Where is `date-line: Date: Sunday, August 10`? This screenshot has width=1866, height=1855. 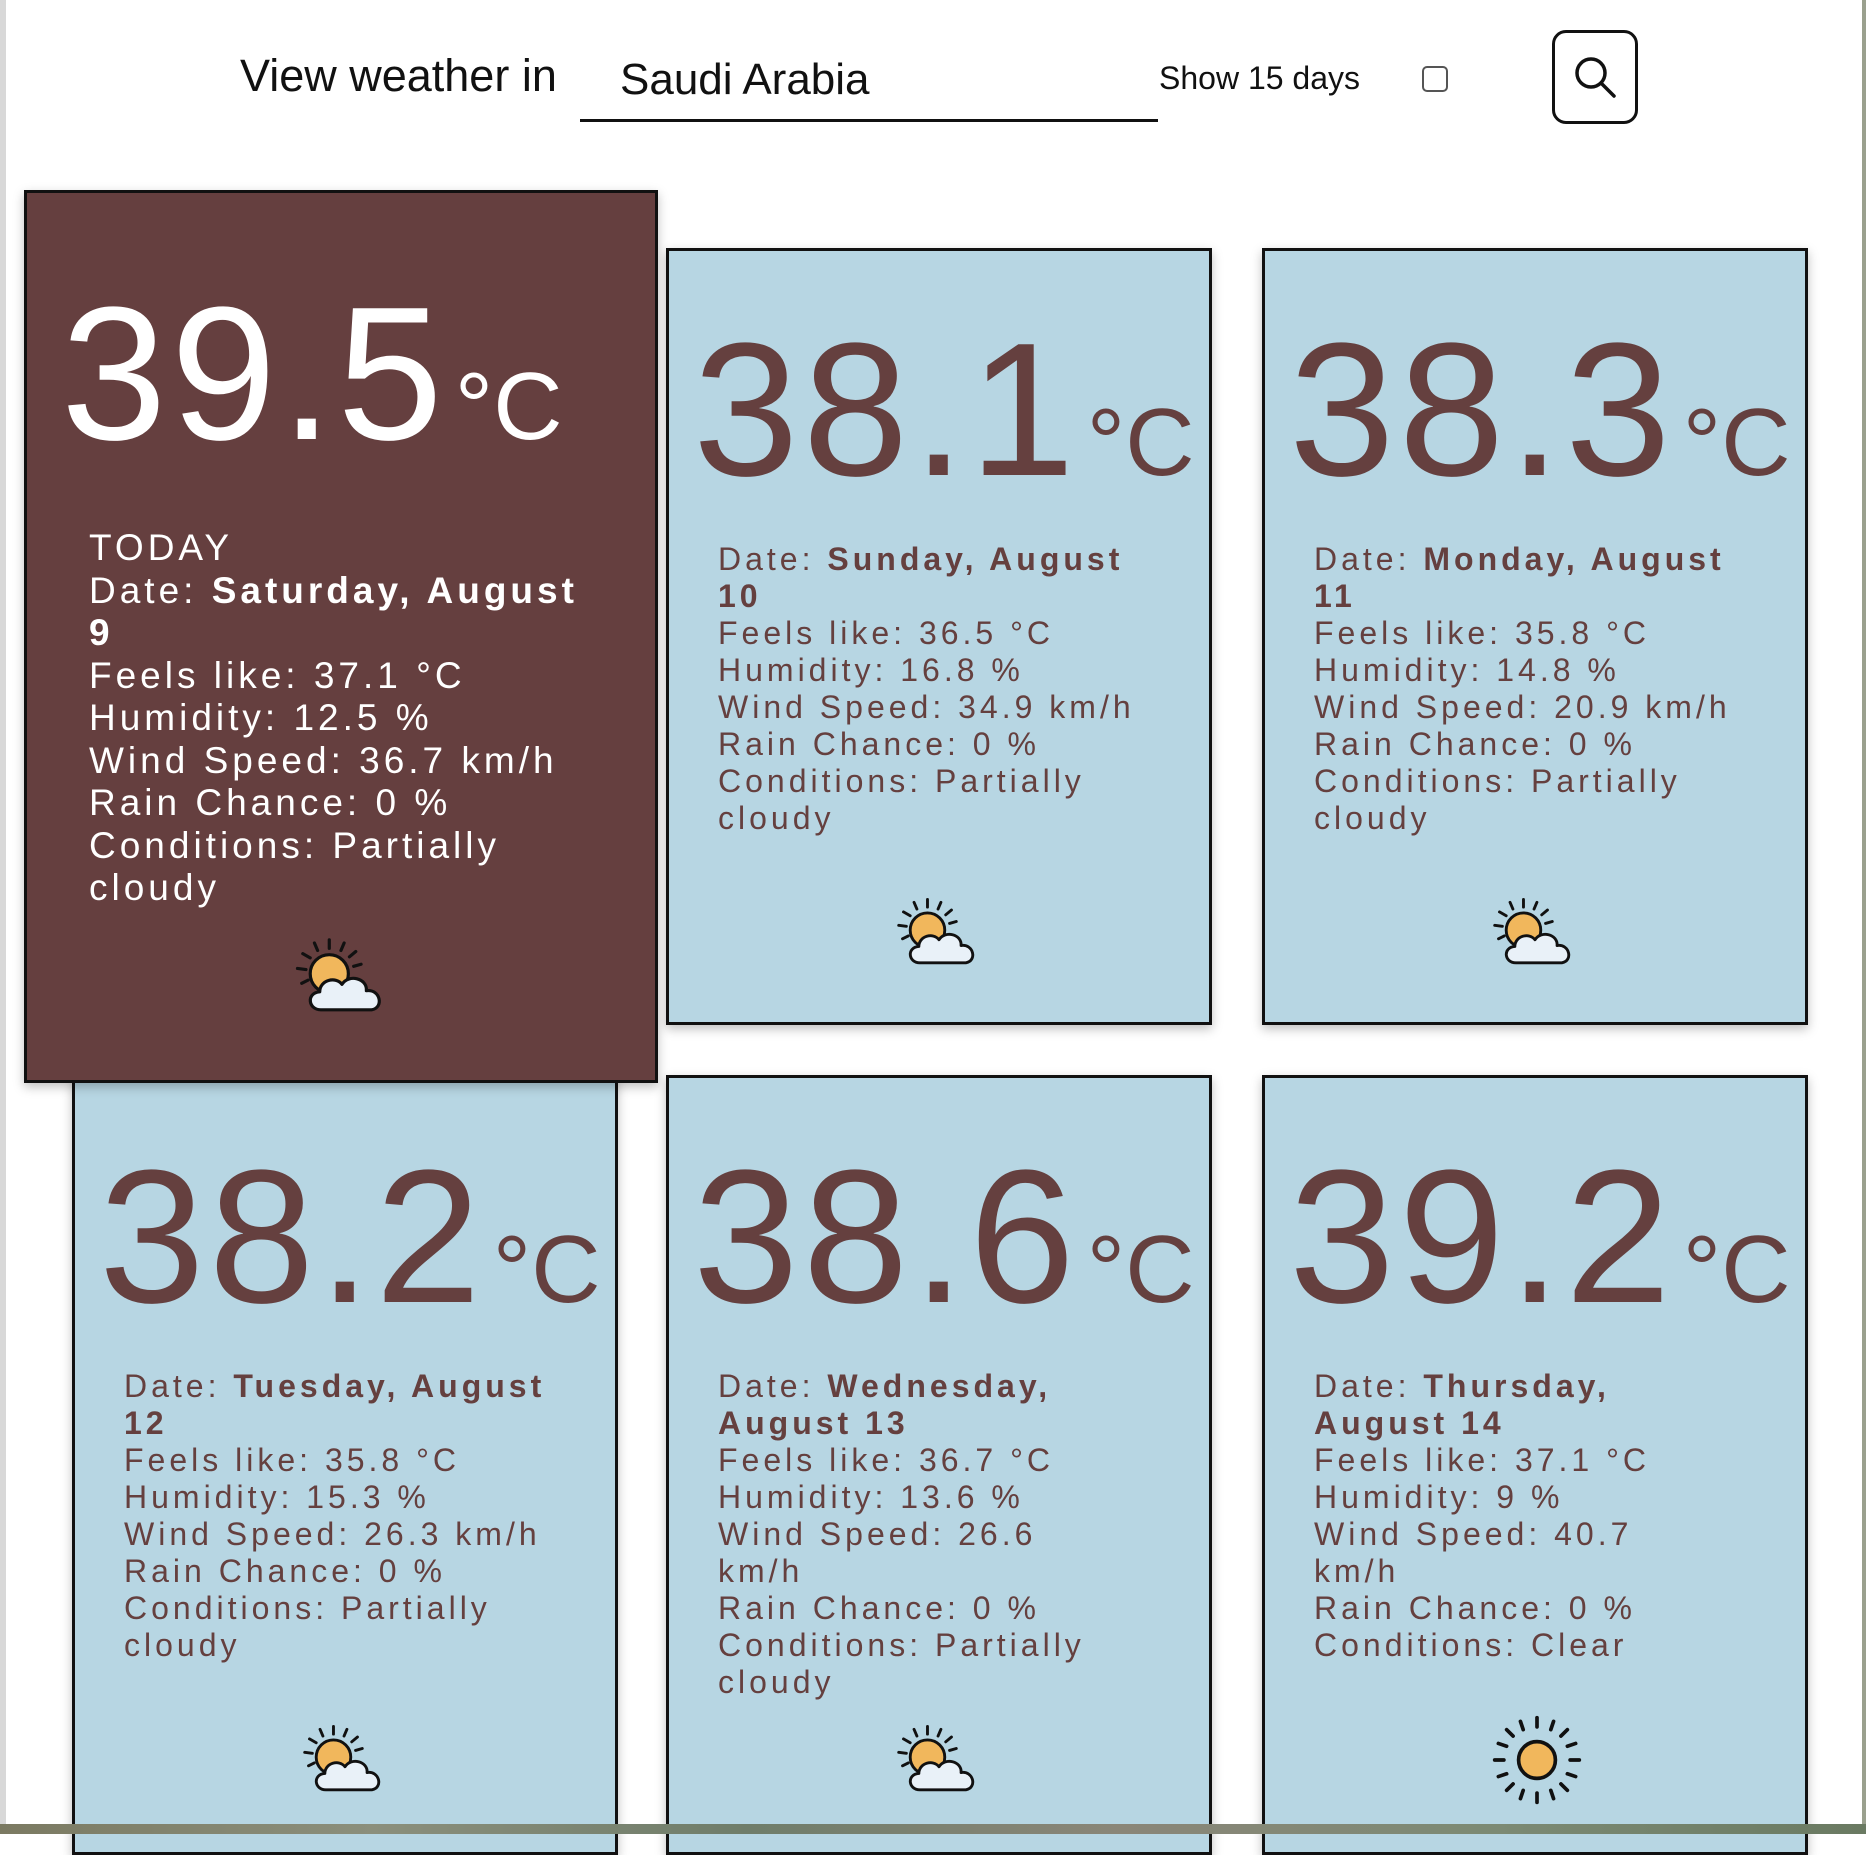 date-line: Date: Sunday, August 10 is located at coordinates (938, 578).